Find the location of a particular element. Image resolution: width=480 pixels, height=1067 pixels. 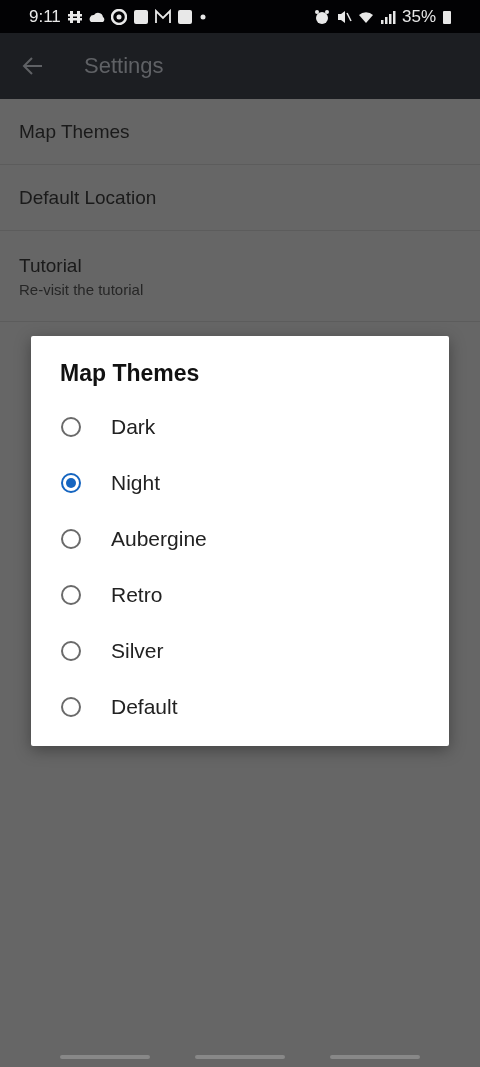

back-button is located at coordinates (33, 66).